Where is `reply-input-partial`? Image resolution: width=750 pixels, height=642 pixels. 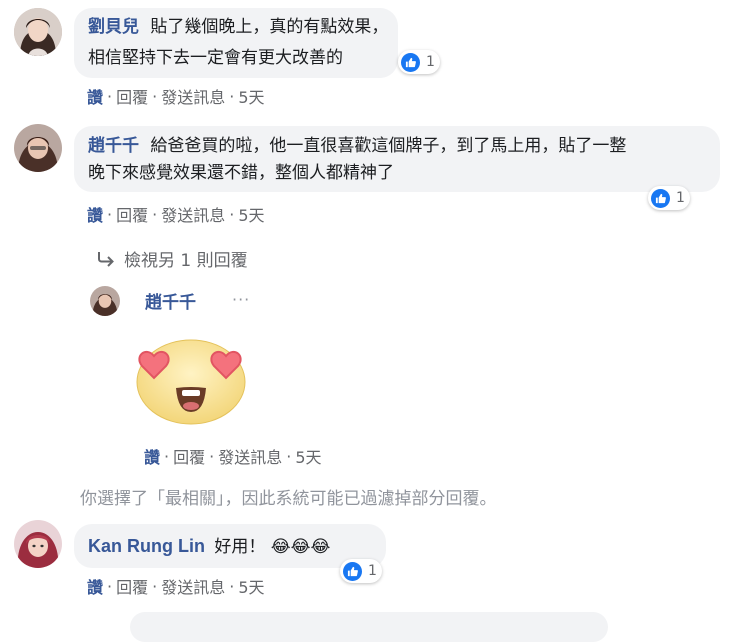 reply-input-partial is located at coordinates (369, 627).